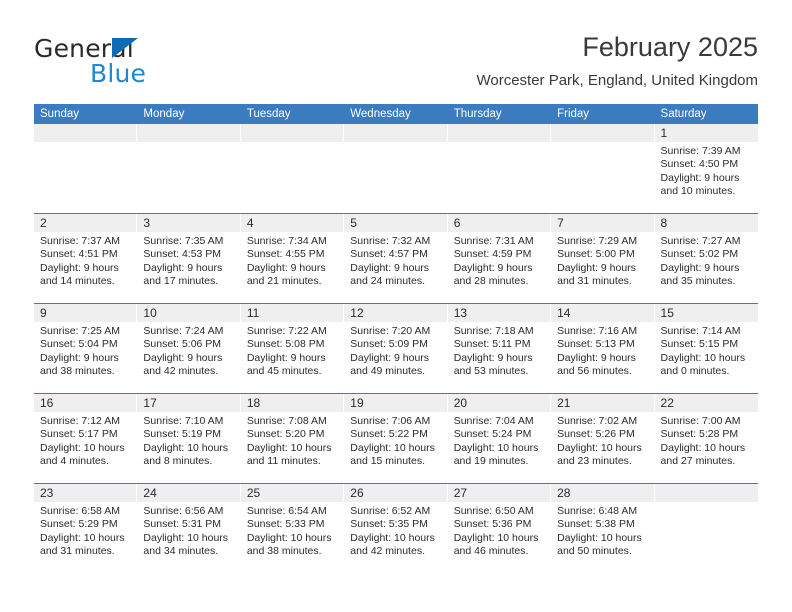 Image resolution: width=792 pixels, height=612 pixels. I want to click on sunset-text: Sunset: 5:04 PM, so click(79, 344).